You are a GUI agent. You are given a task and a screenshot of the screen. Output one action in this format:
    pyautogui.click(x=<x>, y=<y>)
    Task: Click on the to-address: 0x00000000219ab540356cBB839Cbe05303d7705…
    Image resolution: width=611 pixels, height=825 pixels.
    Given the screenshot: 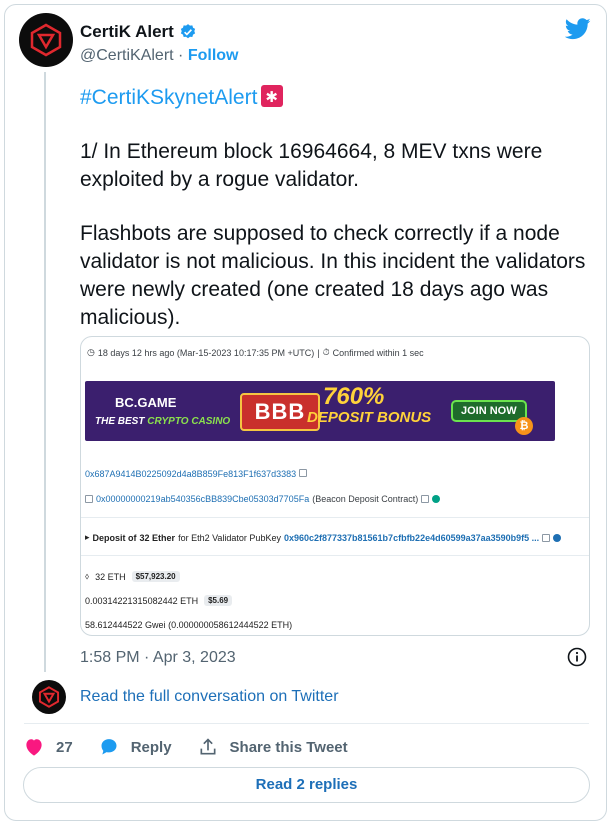 What is the action you would take?
    pyautogui.click(x=203, y=499)
    